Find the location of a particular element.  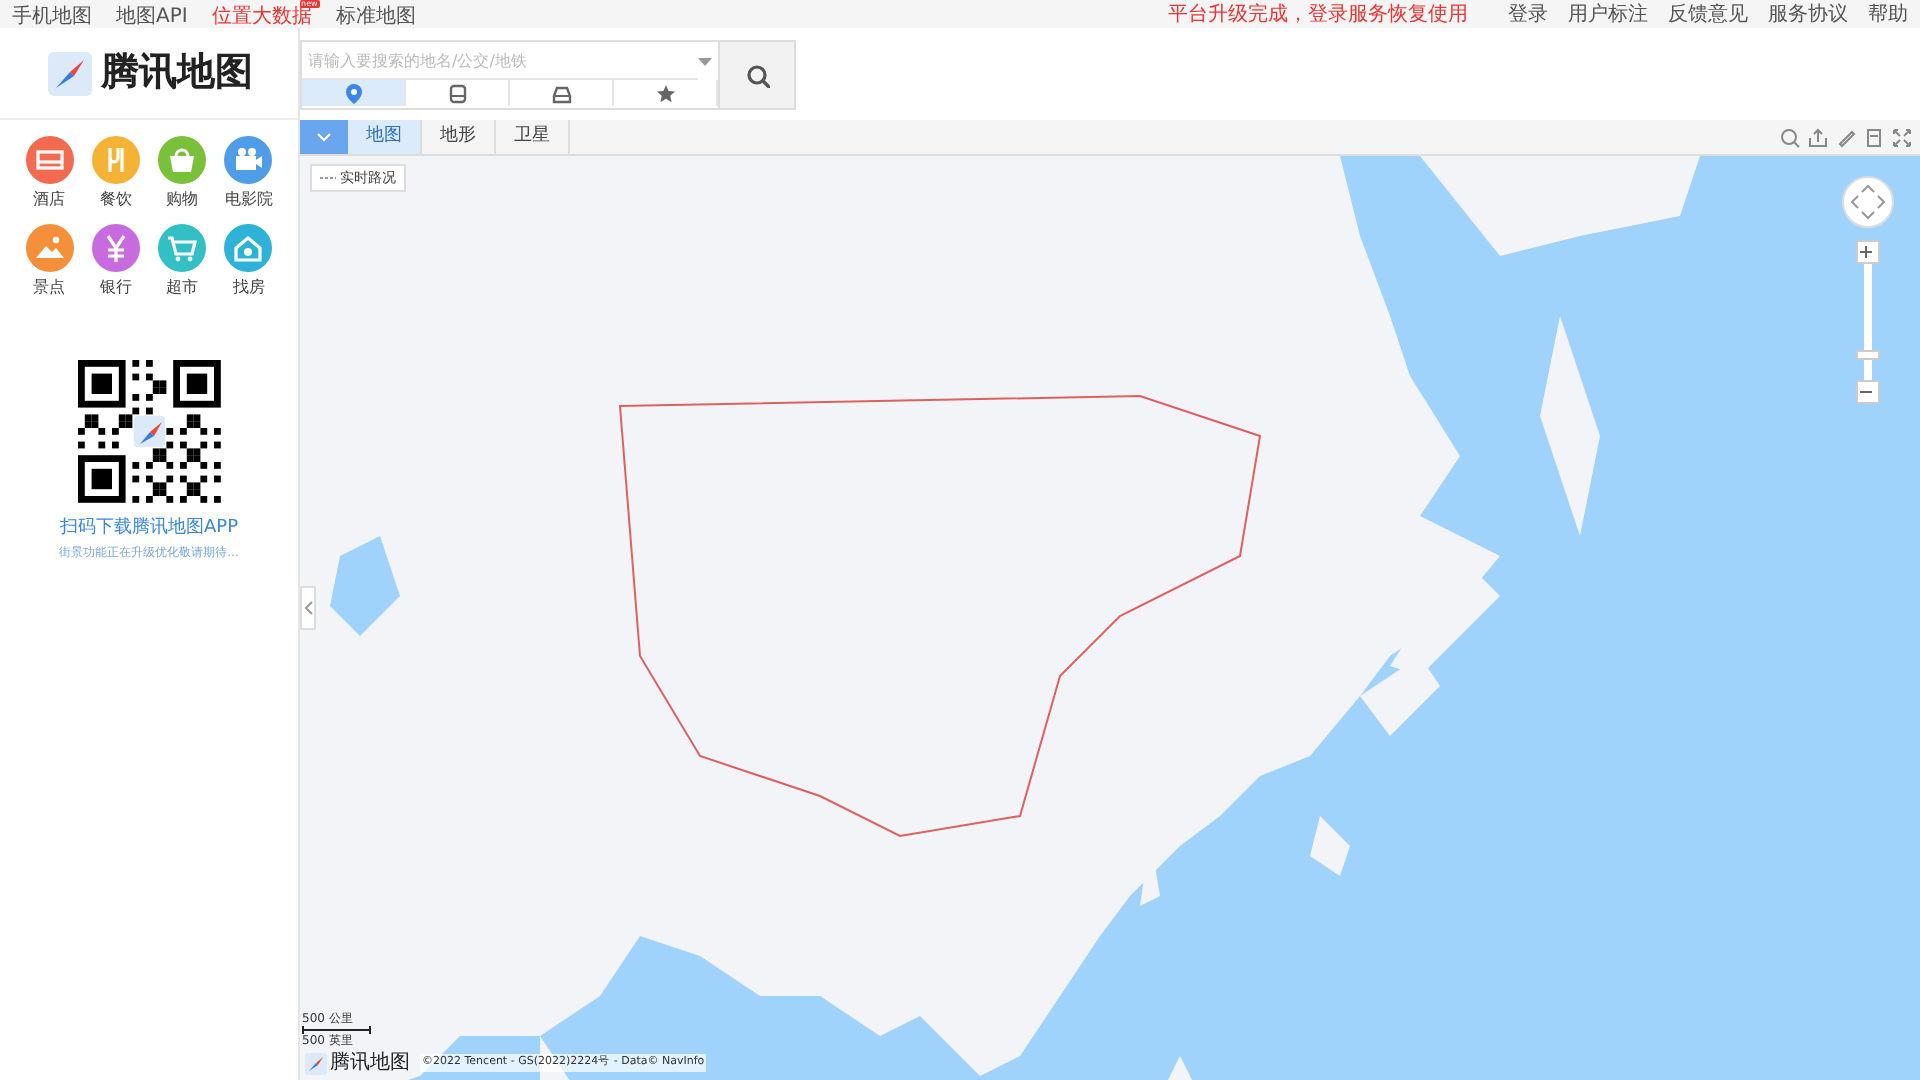

zoom-slider-thumb is located at coordinates (1868, 355).